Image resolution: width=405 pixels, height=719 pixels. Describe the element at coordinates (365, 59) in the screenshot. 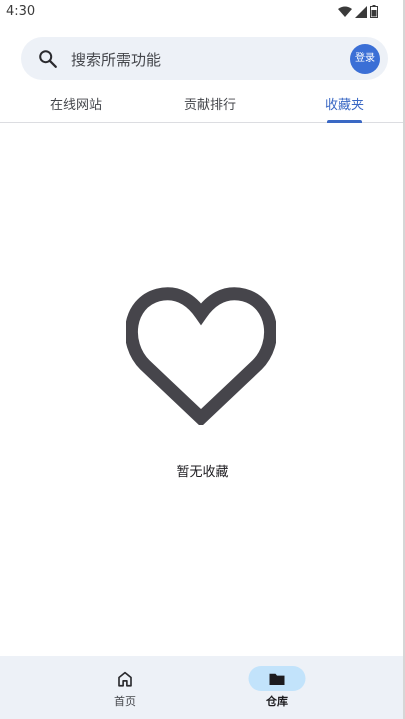

I see `login-button: 登录` at that location.